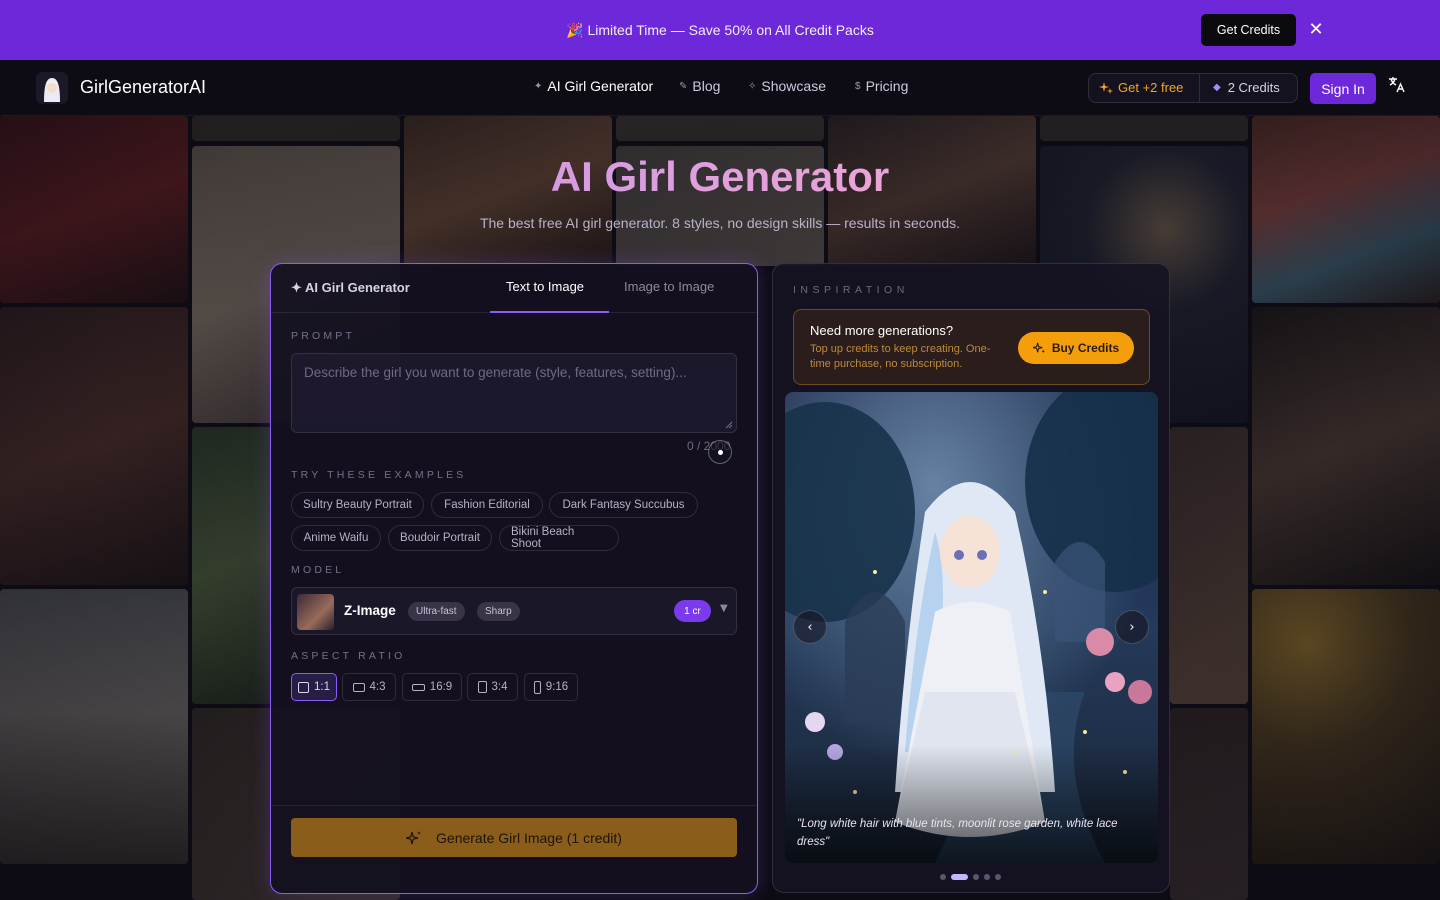 The height and width of the screenshot is (900, 1440). I want to click on brand-name: GirlGeneratorAI, so click(143, 87).